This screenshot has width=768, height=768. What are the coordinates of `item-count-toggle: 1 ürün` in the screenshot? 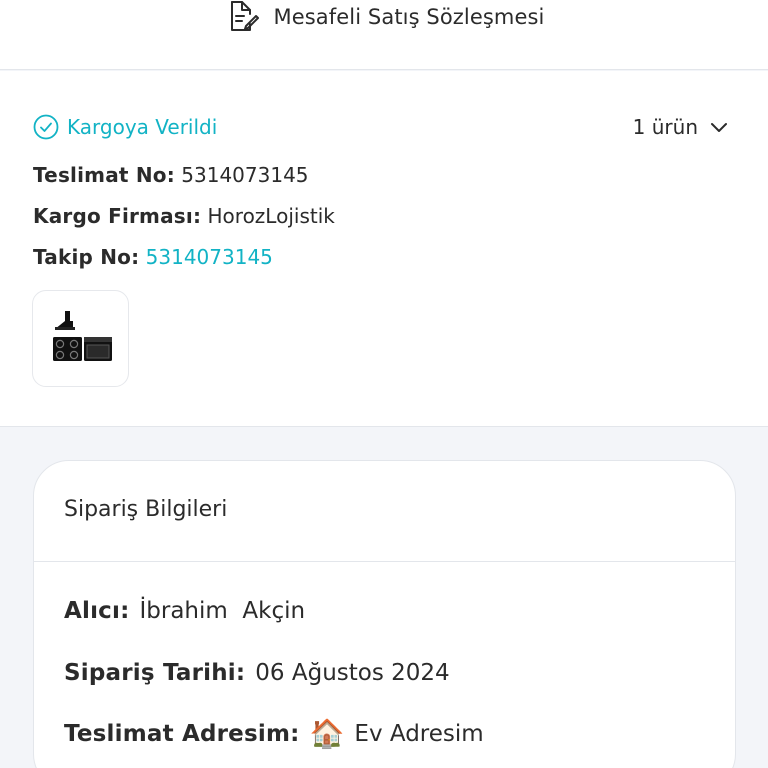 It's located at (680, 127).